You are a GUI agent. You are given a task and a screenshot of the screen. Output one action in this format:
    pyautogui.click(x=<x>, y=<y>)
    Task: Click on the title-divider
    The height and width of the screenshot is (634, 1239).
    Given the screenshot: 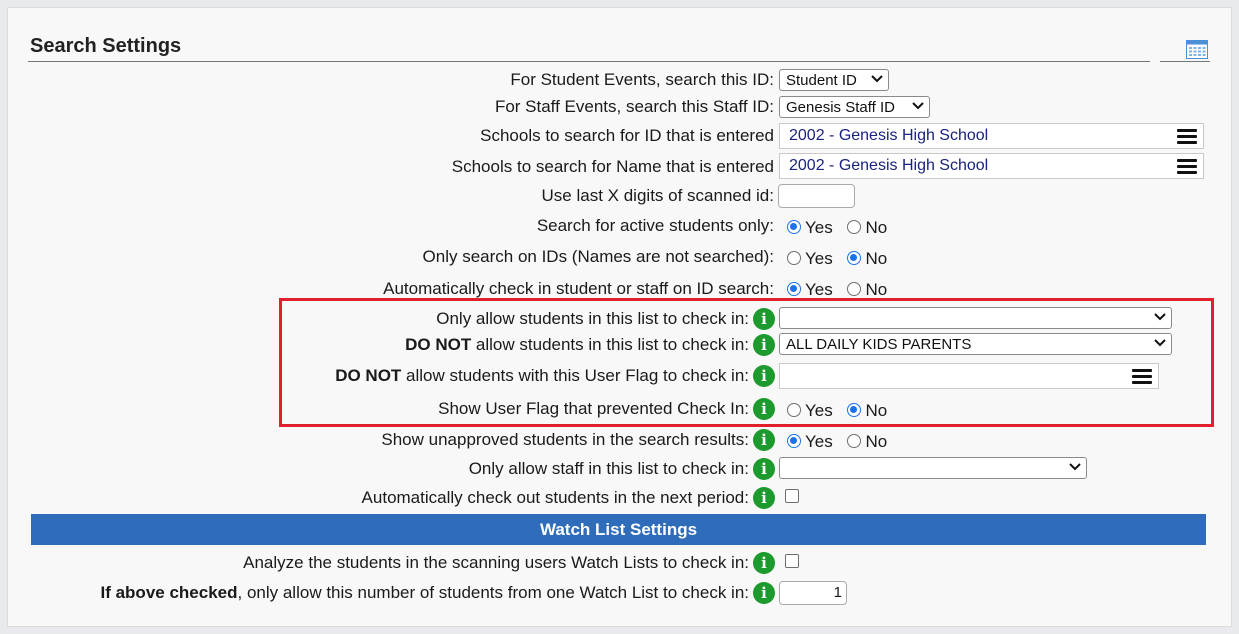 What is the action you would take?
    pyautogui.click(x=589, y=61)
    